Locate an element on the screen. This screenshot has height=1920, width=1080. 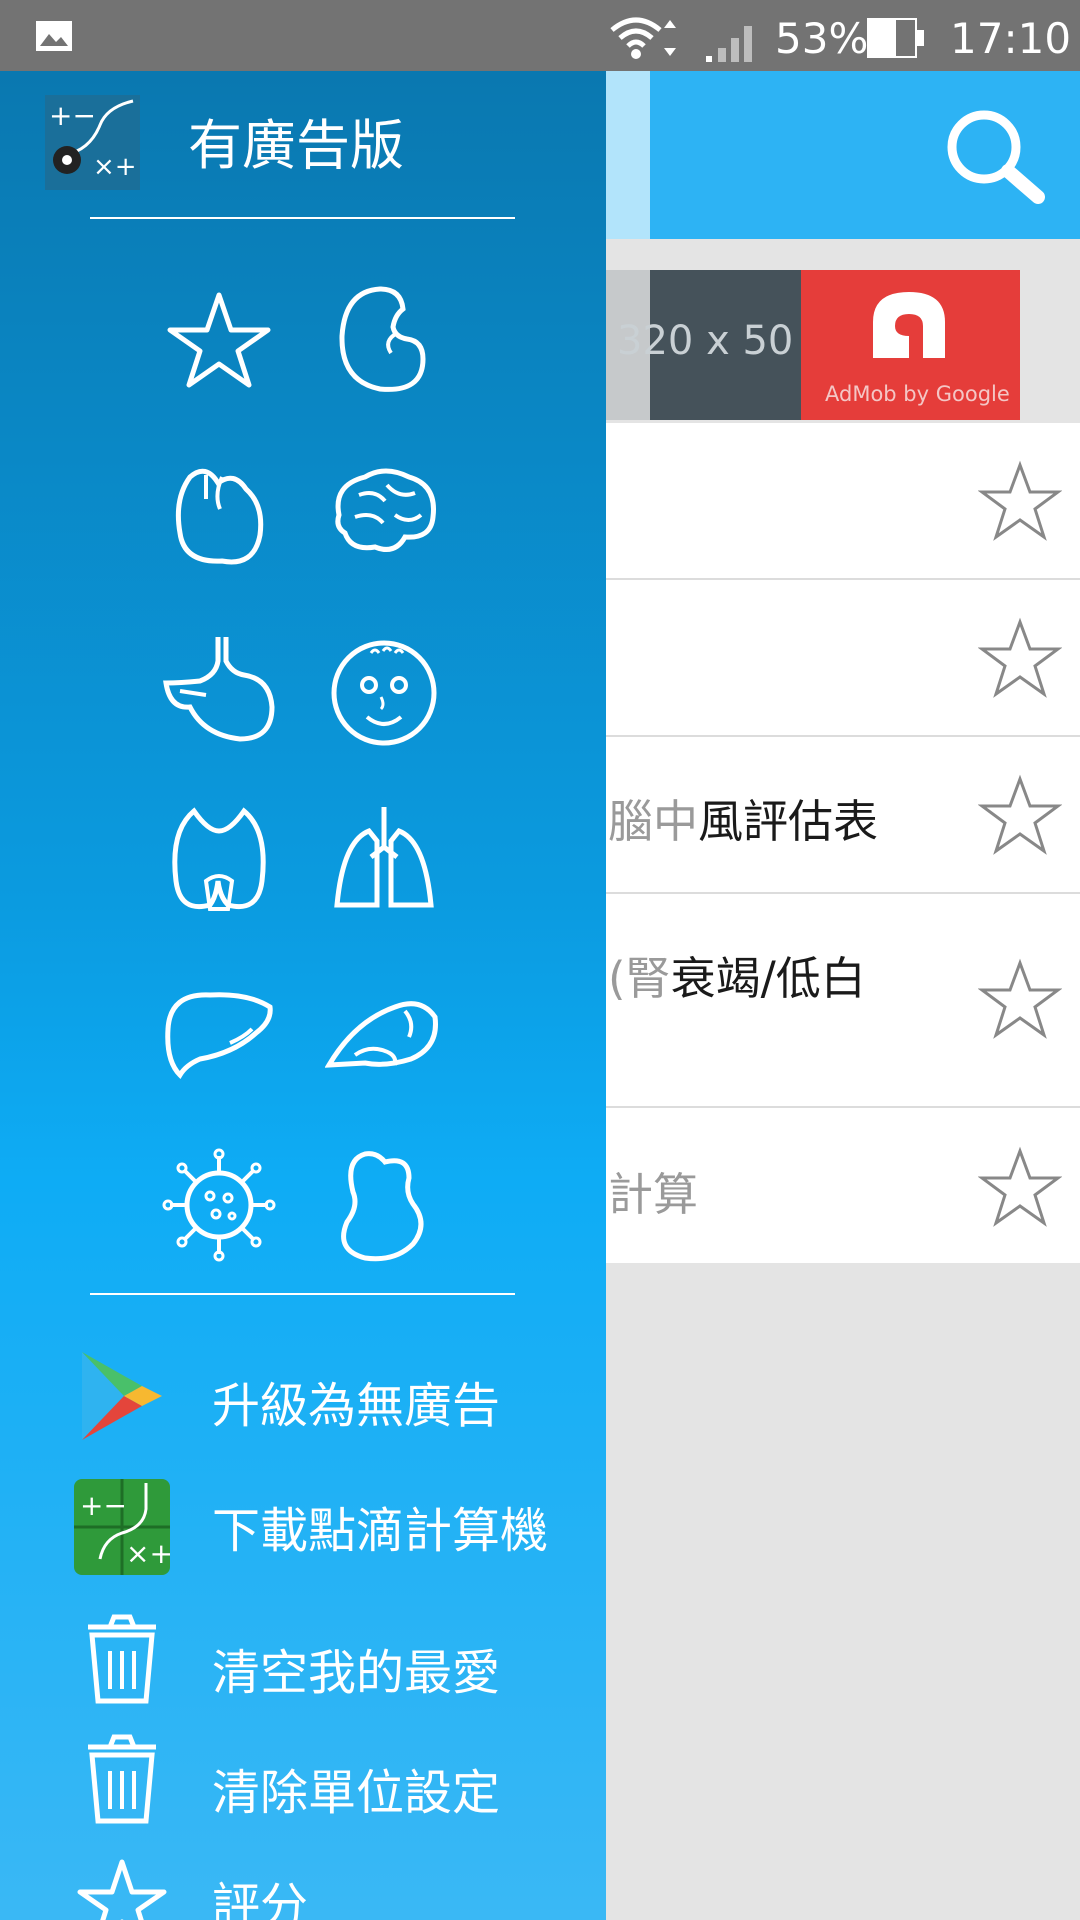
menu-label: 評分 is located at coordinates (260, 1899).